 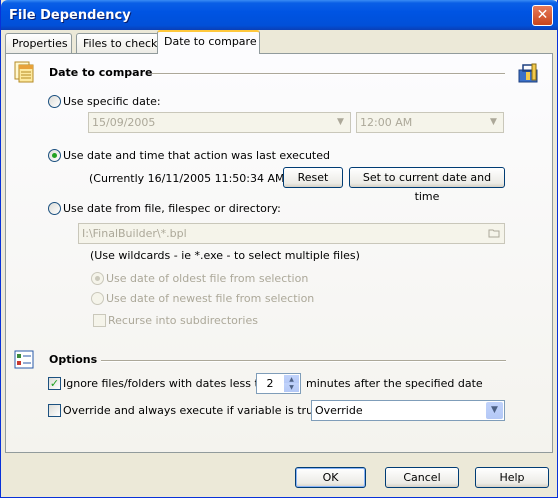 I want to click on radio-oldest-file, so click(x=97, y=278).